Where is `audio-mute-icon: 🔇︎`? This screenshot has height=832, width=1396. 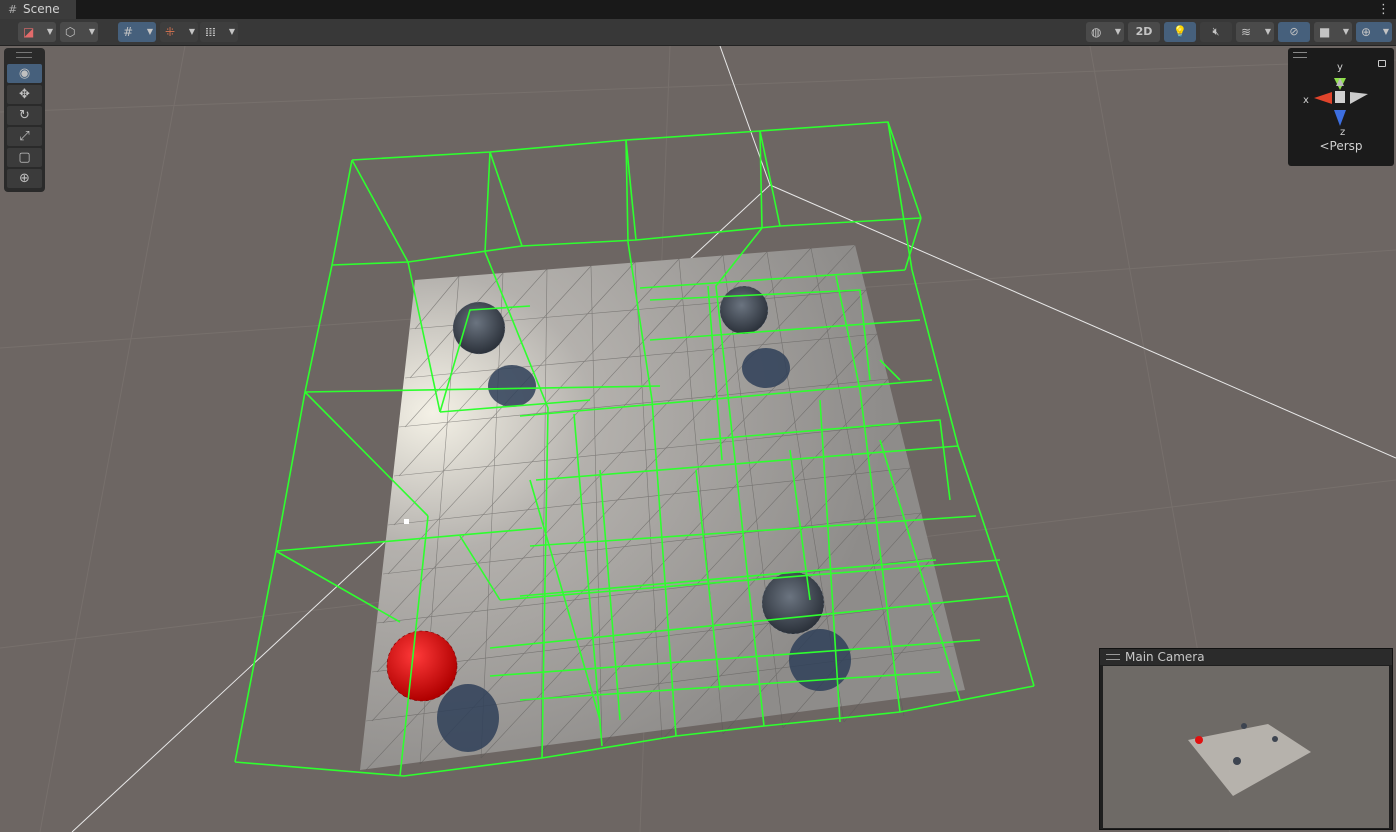 audio-mute-icon: 🔇︎ is located at coordinates (1216, 31).